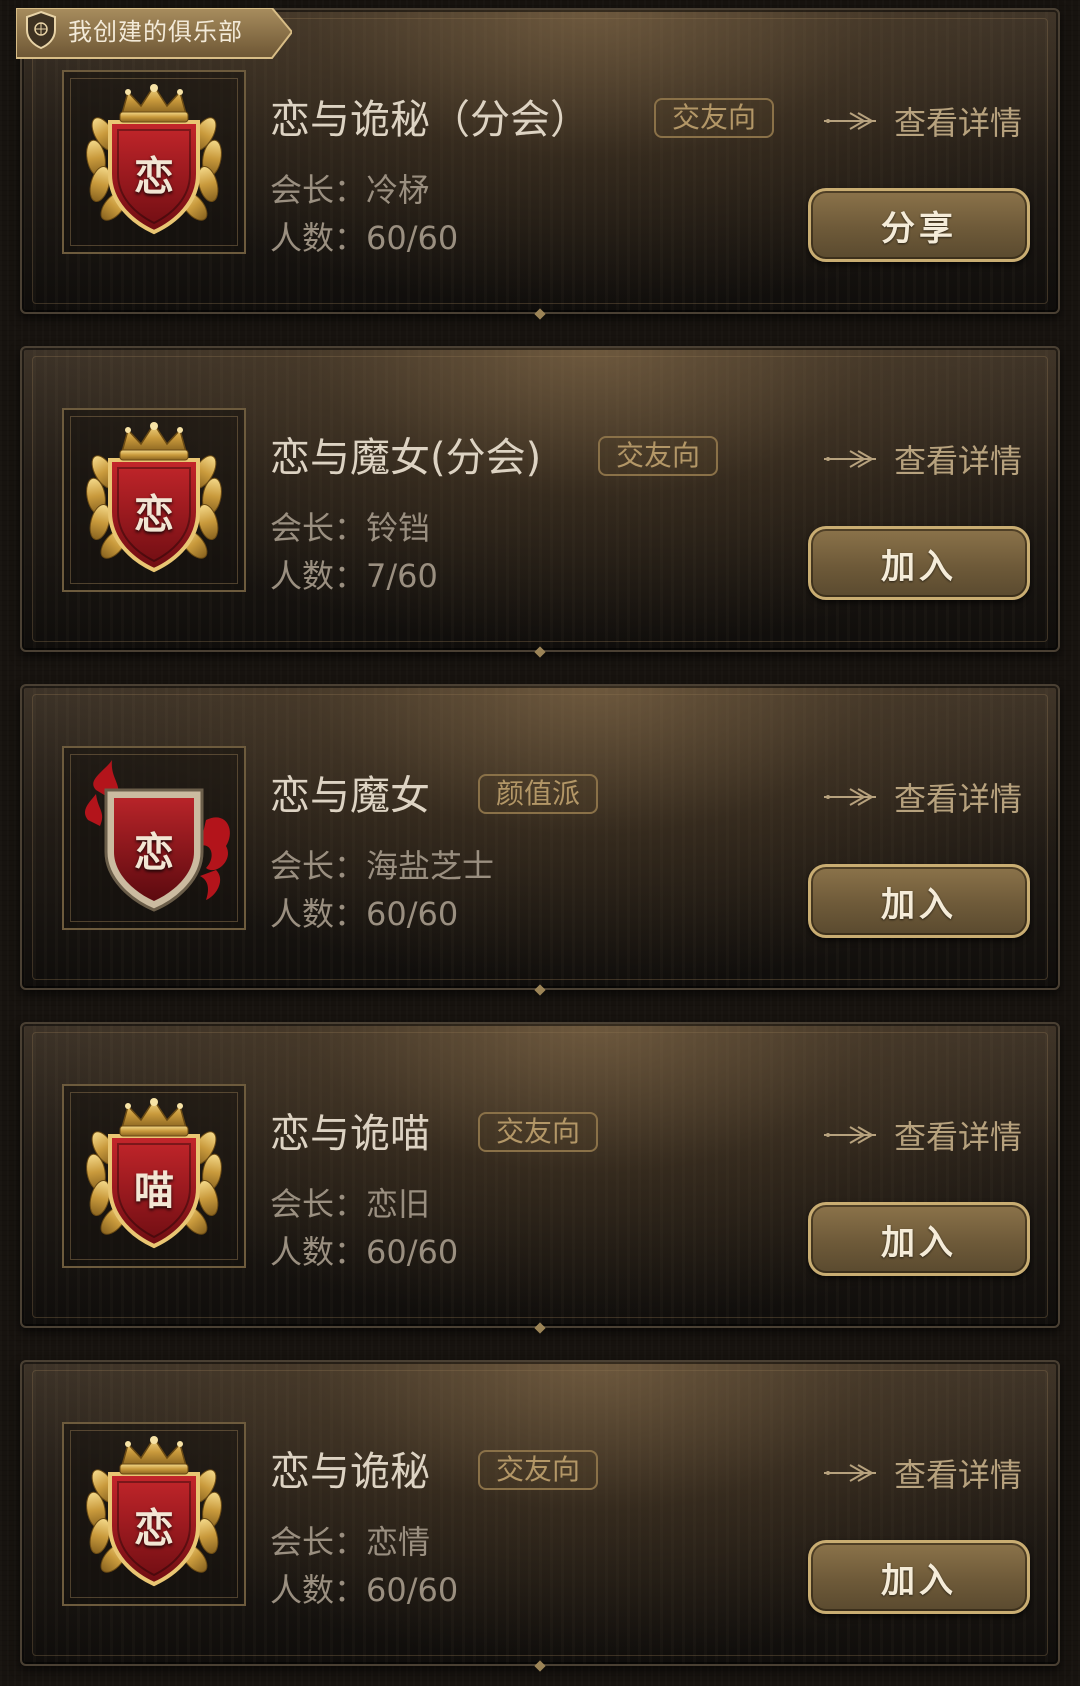 The height and width of the screenshot is (1686, 1080). I want to click on club-leader-line: 会长：铃铛, so click(350, 528).